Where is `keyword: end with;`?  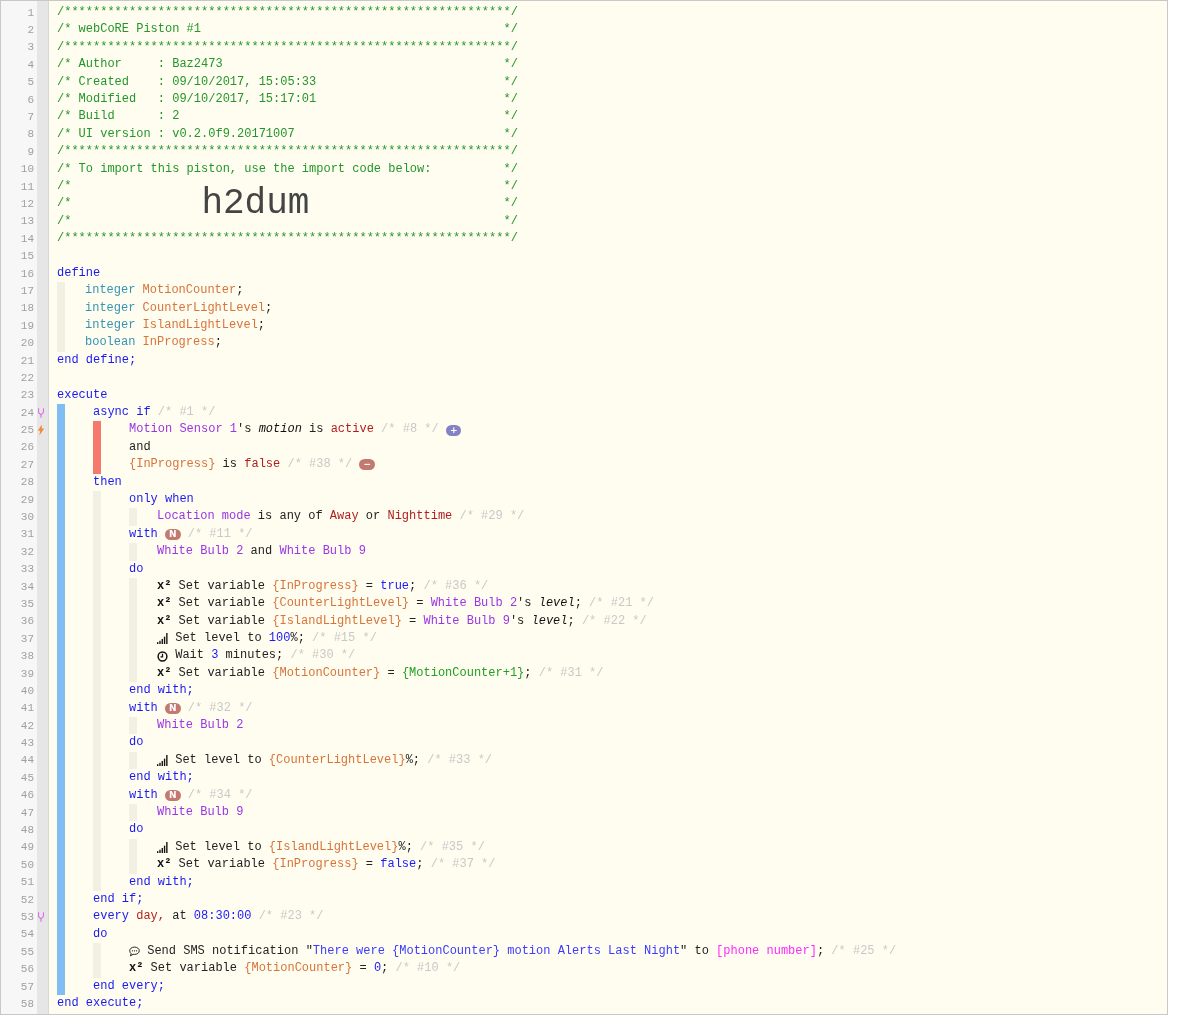
keyword: end with; is located at coordinates (161, 778).